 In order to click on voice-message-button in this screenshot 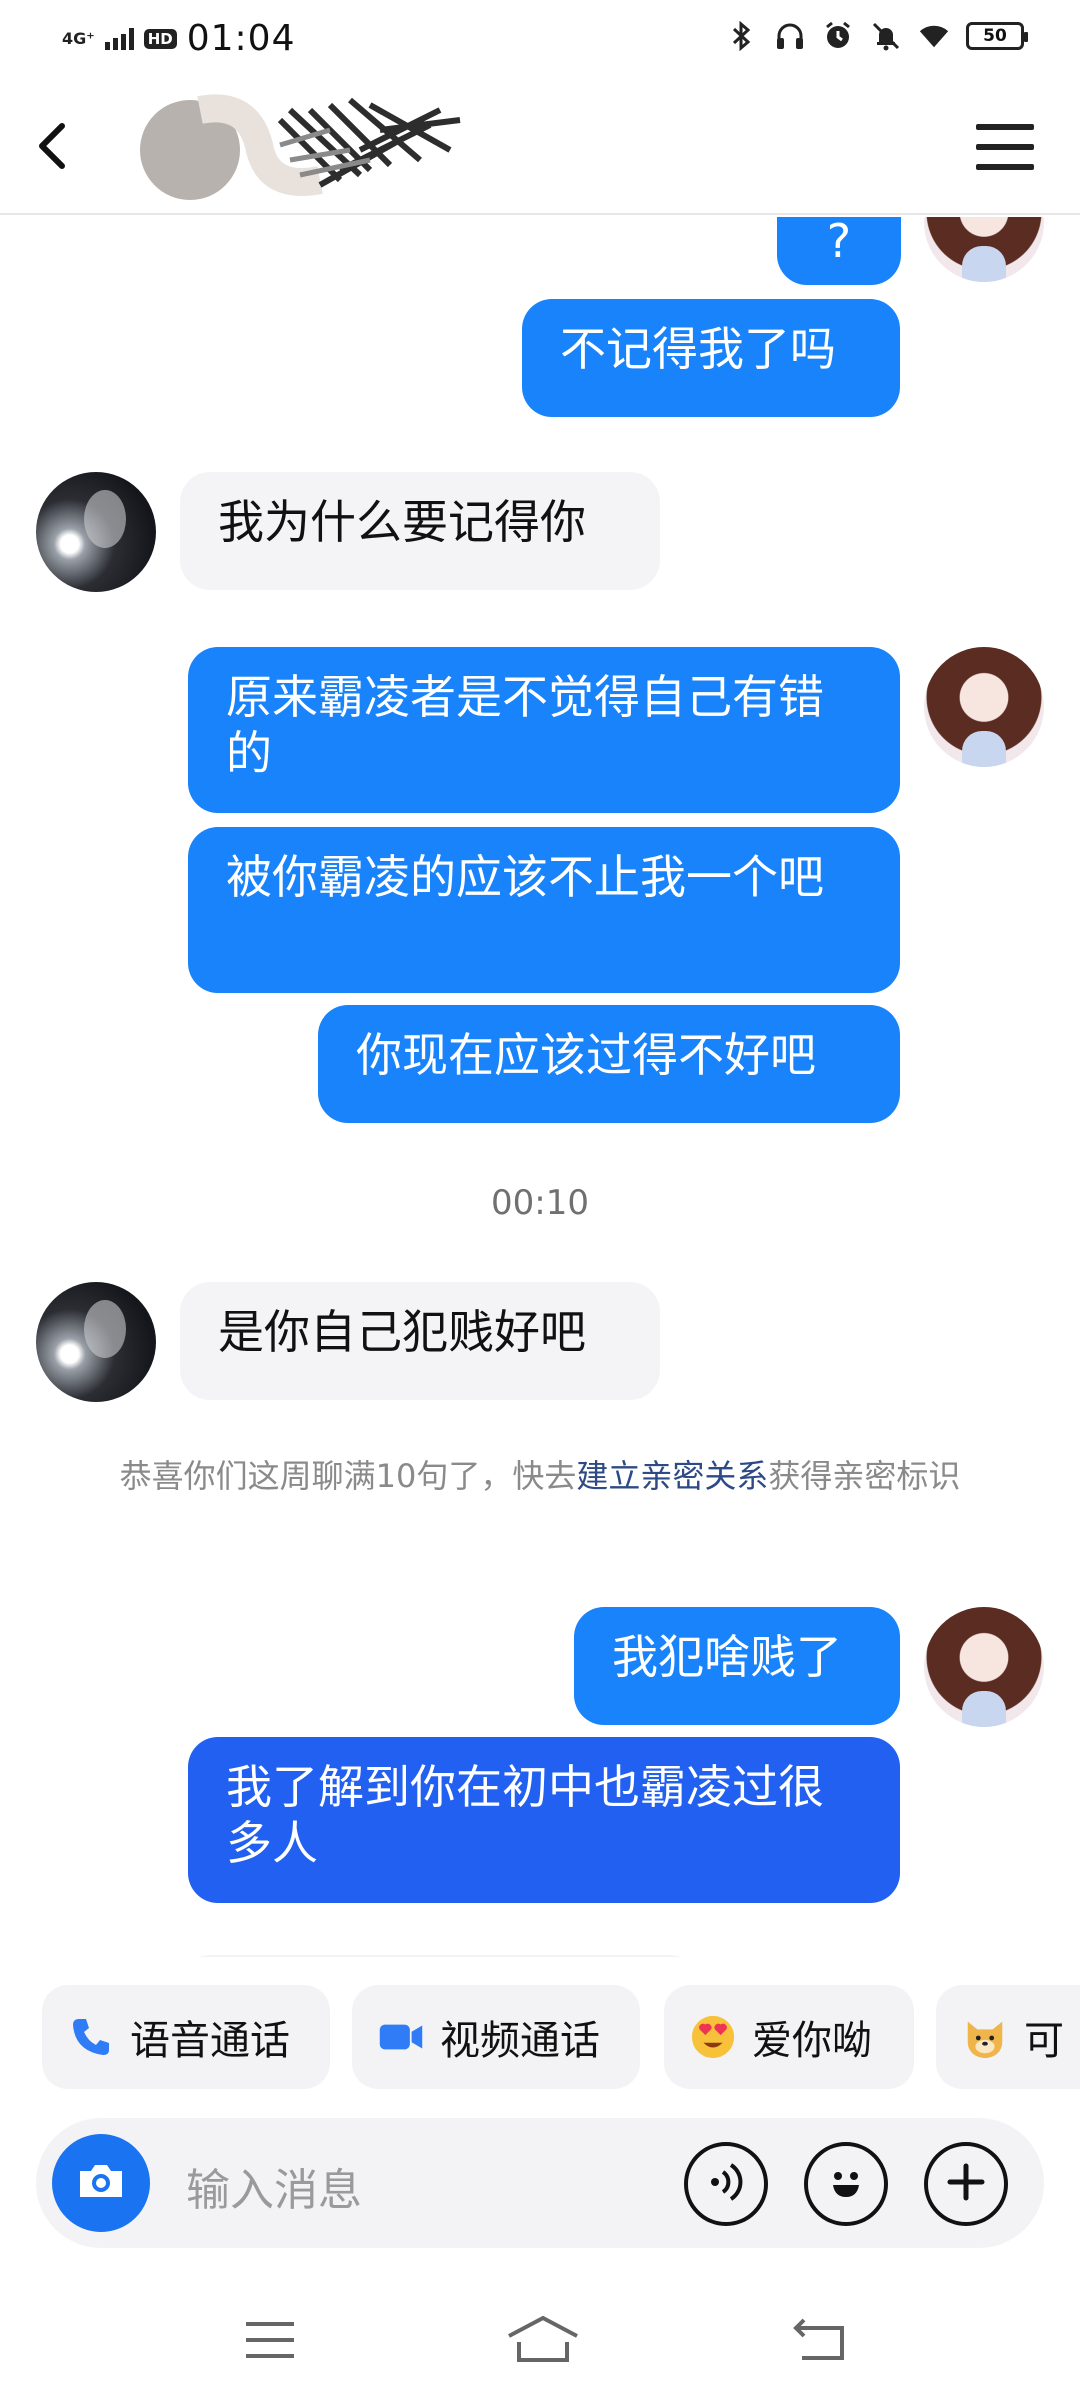, I will do `click(726, 2184)`.